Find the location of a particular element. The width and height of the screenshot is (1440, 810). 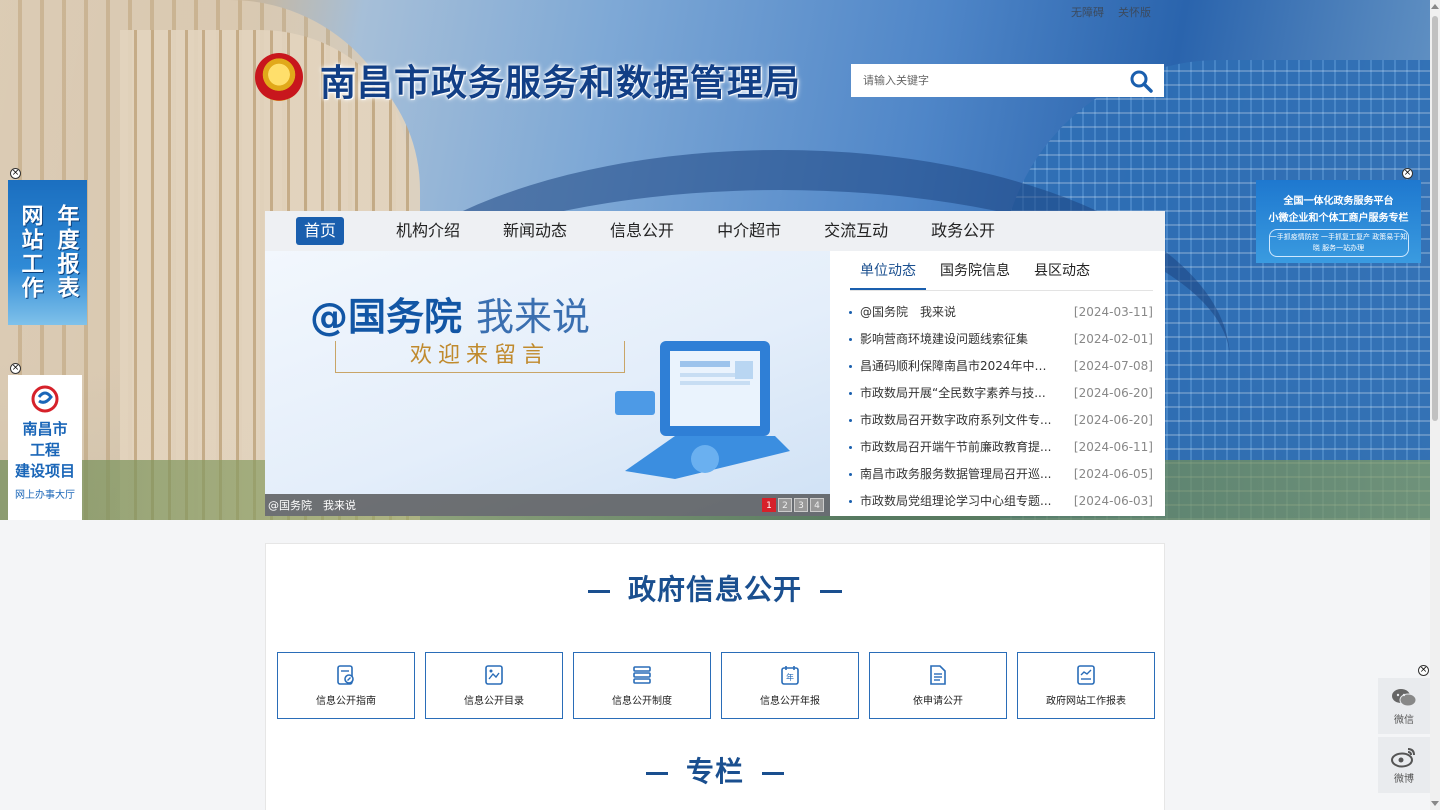

project-ad-line3: 建设项目 is located at coordinates (44, 471).